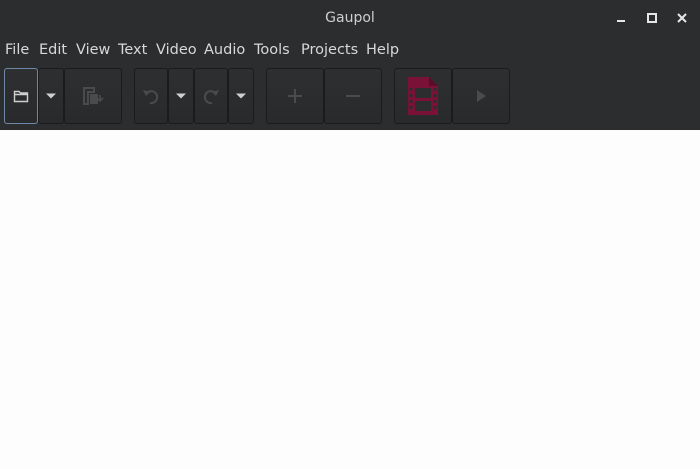 This screenshot has width=700, height=469. I want to click on undo-button, so click(151, 96).